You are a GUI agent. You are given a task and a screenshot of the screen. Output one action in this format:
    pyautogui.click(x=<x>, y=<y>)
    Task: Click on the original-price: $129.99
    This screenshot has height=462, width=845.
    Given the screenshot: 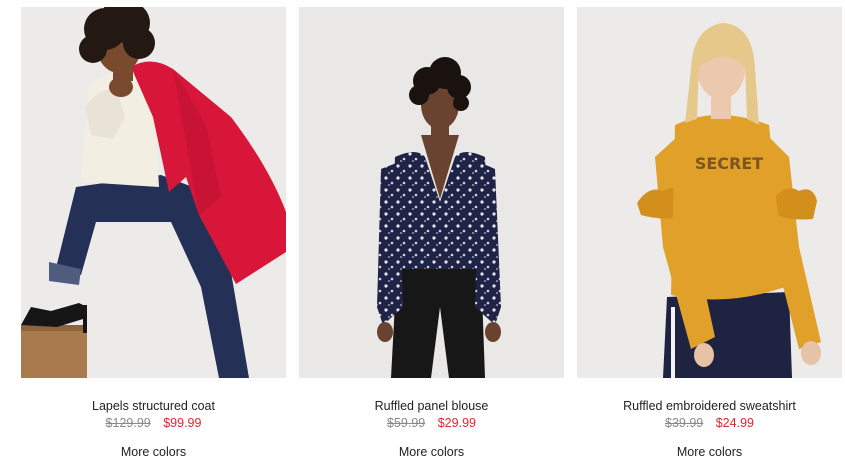 What is the action you would take?
    pyautogui.click(x=128, y=423)
    